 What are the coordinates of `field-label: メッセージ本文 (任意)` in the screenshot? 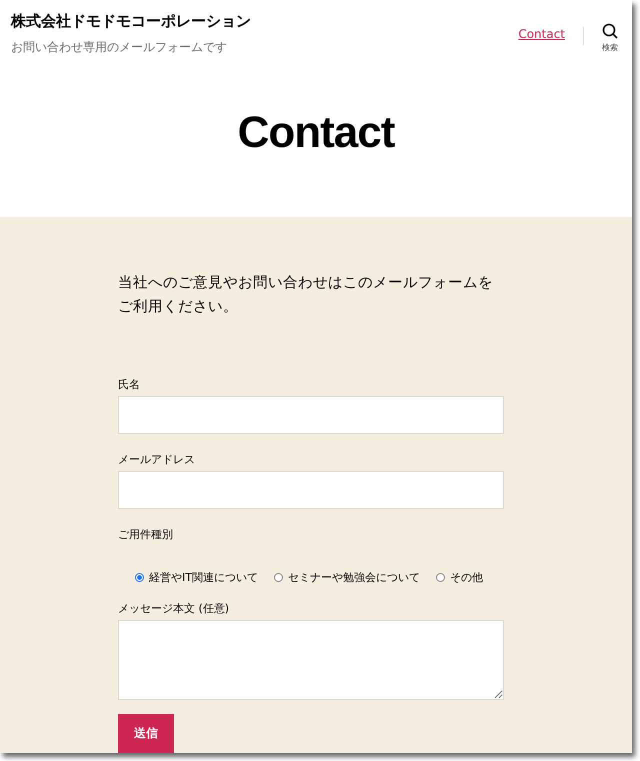 It's located at (174, 608).